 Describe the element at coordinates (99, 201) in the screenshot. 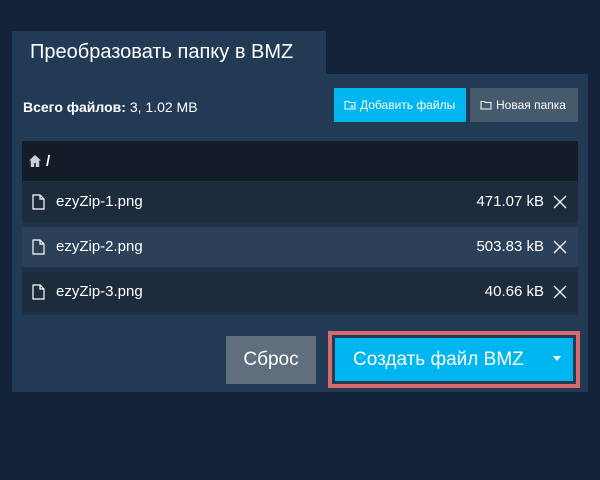

I see `file-name: ezyZip-1.png` at that location.